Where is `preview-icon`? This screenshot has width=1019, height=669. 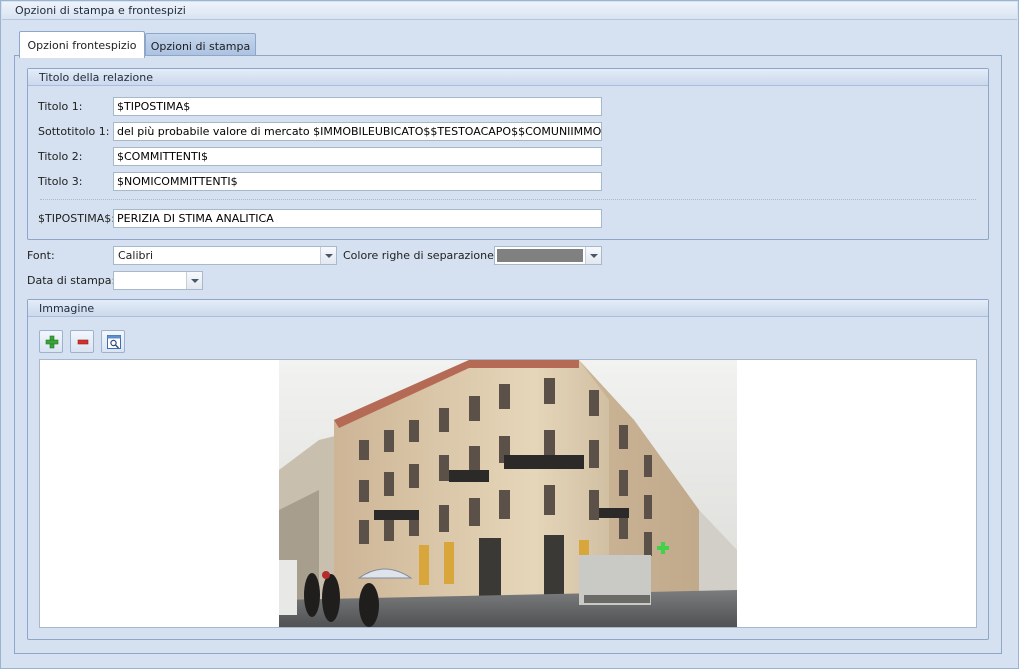 preview-icon is located at coordinates (114, 342).